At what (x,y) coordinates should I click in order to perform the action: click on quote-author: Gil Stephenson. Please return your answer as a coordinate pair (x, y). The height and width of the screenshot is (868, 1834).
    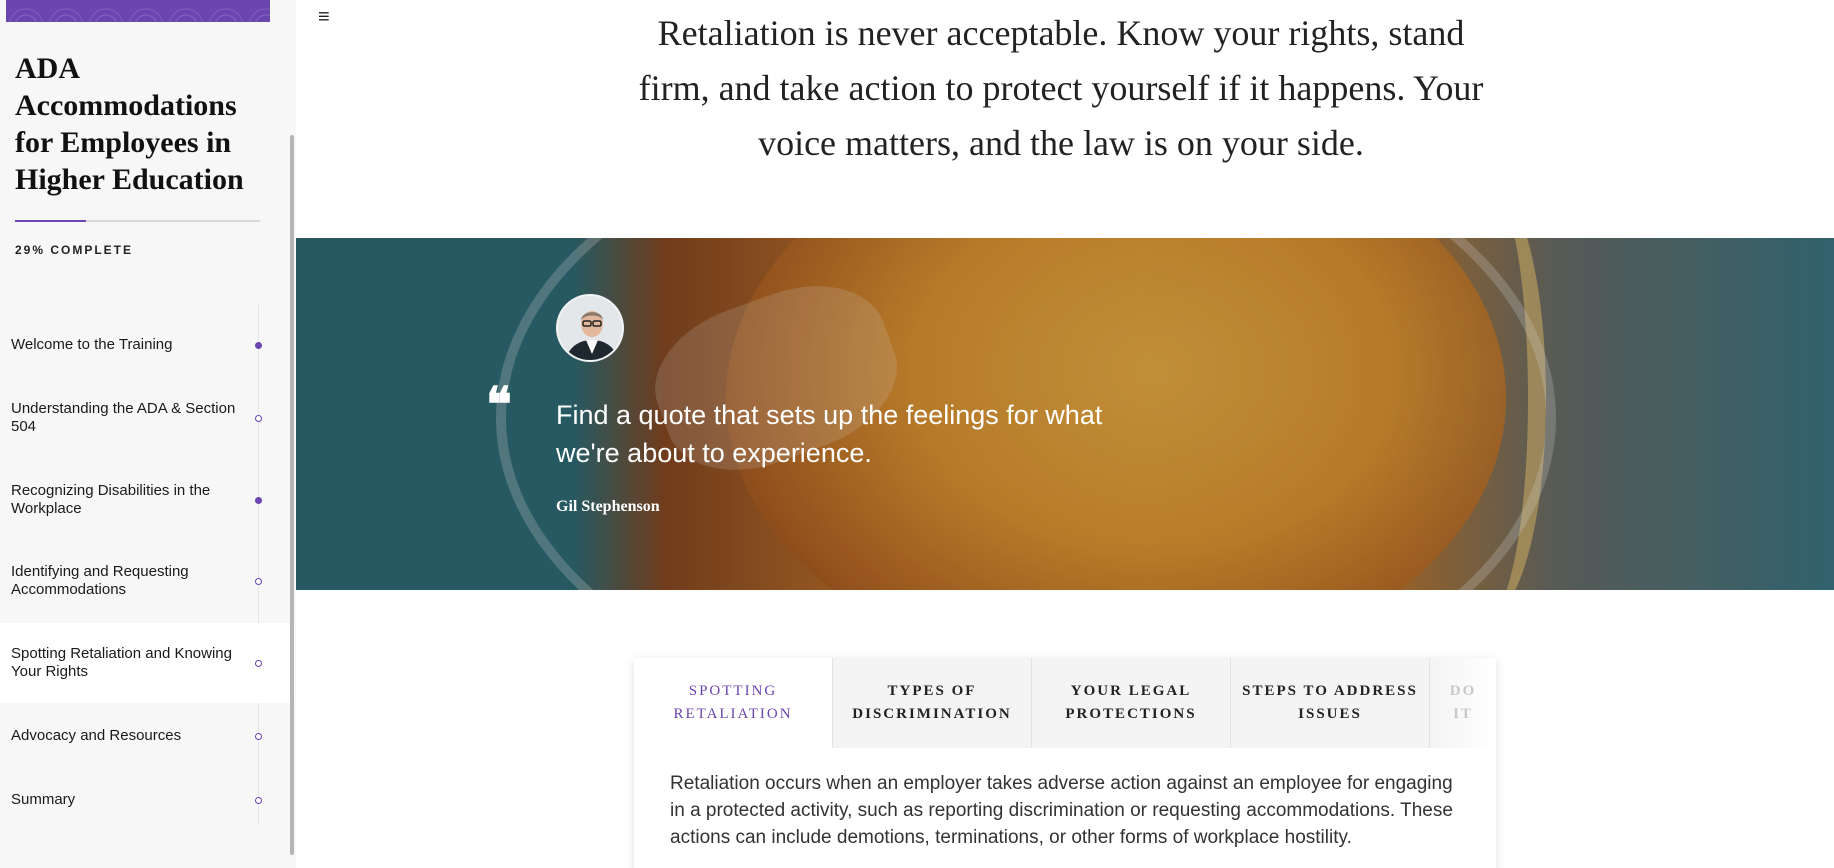
    Looking at the image, I should click on (608, 506).